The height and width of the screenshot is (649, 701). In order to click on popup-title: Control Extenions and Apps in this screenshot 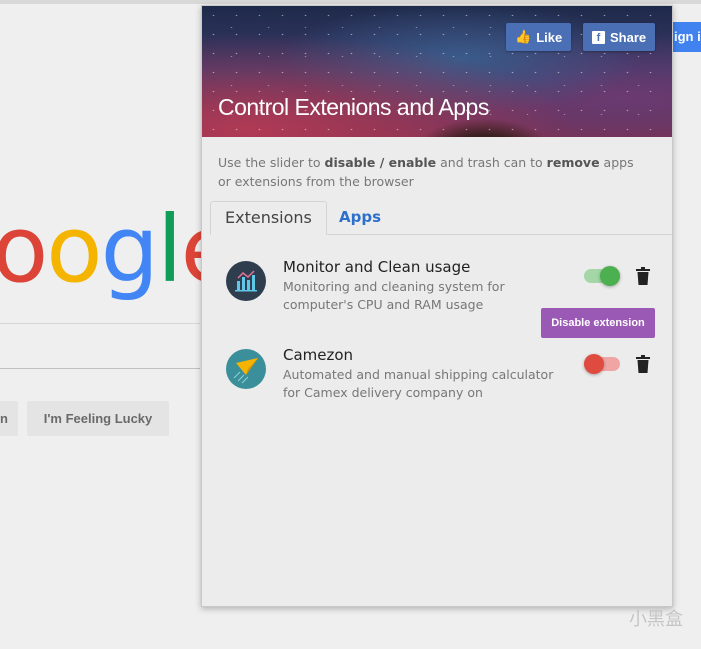, I will do `click(353, 107)`.